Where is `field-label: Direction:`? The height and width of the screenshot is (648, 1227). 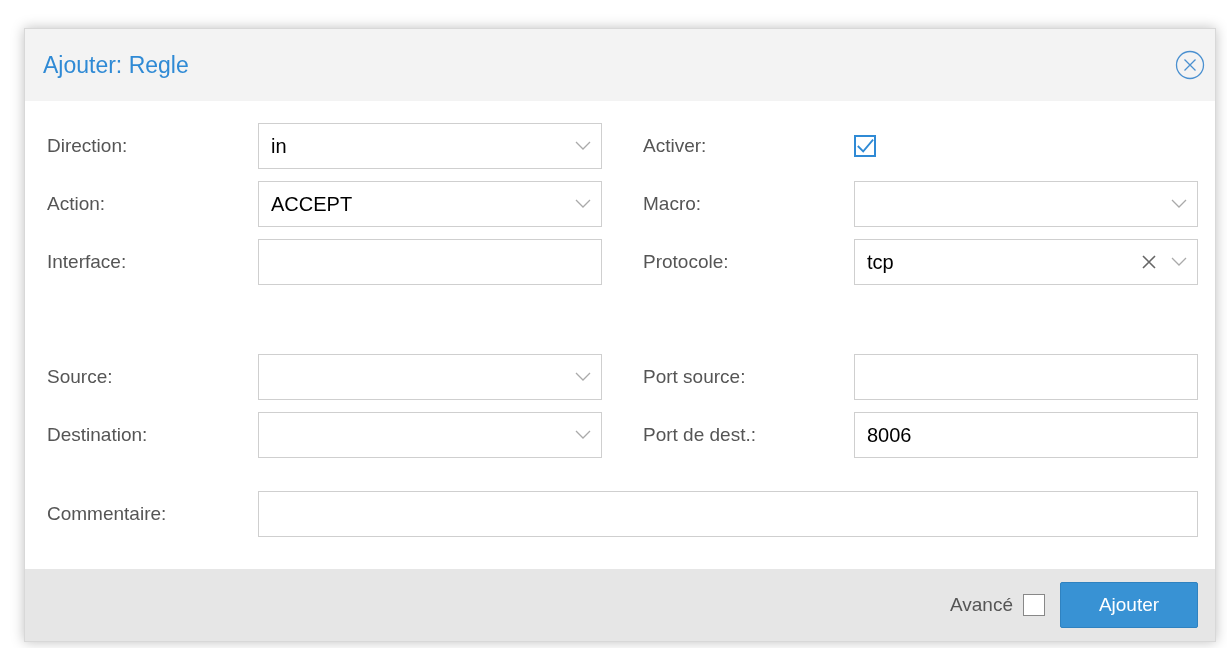
field-label: Direction: is located at coordinates (88, 146).